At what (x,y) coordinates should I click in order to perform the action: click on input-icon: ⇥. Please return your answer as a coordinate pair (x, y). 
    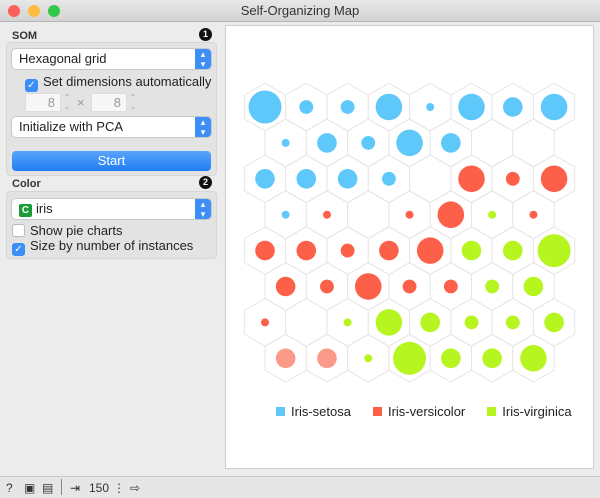
    Looking at the image, I should click on (75, 488).